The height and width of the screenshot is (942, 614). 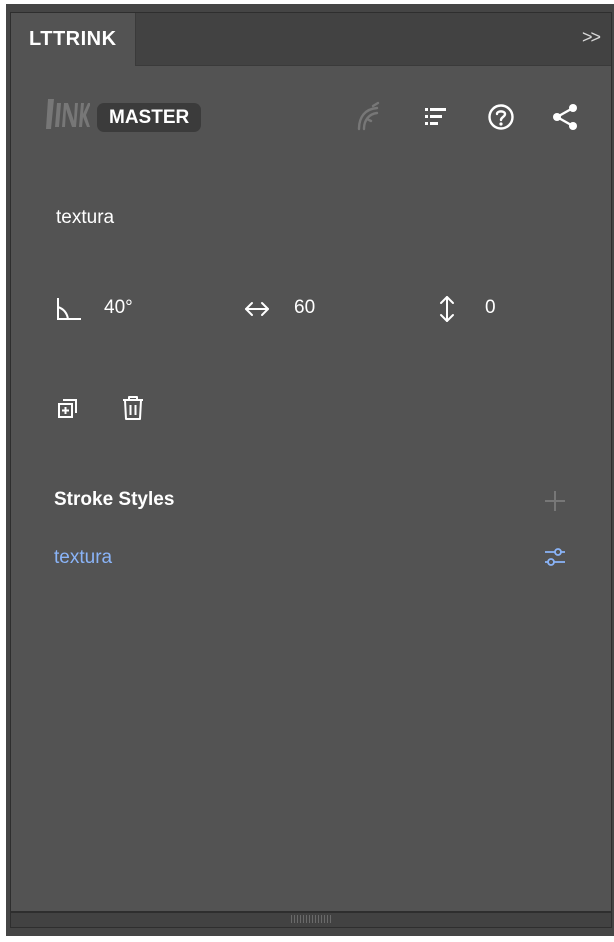 What do you see at coordinates (311, 39) in the screenshot?
I see `tab-bar: LTTRINK >>` at bounding box center [311, 39].